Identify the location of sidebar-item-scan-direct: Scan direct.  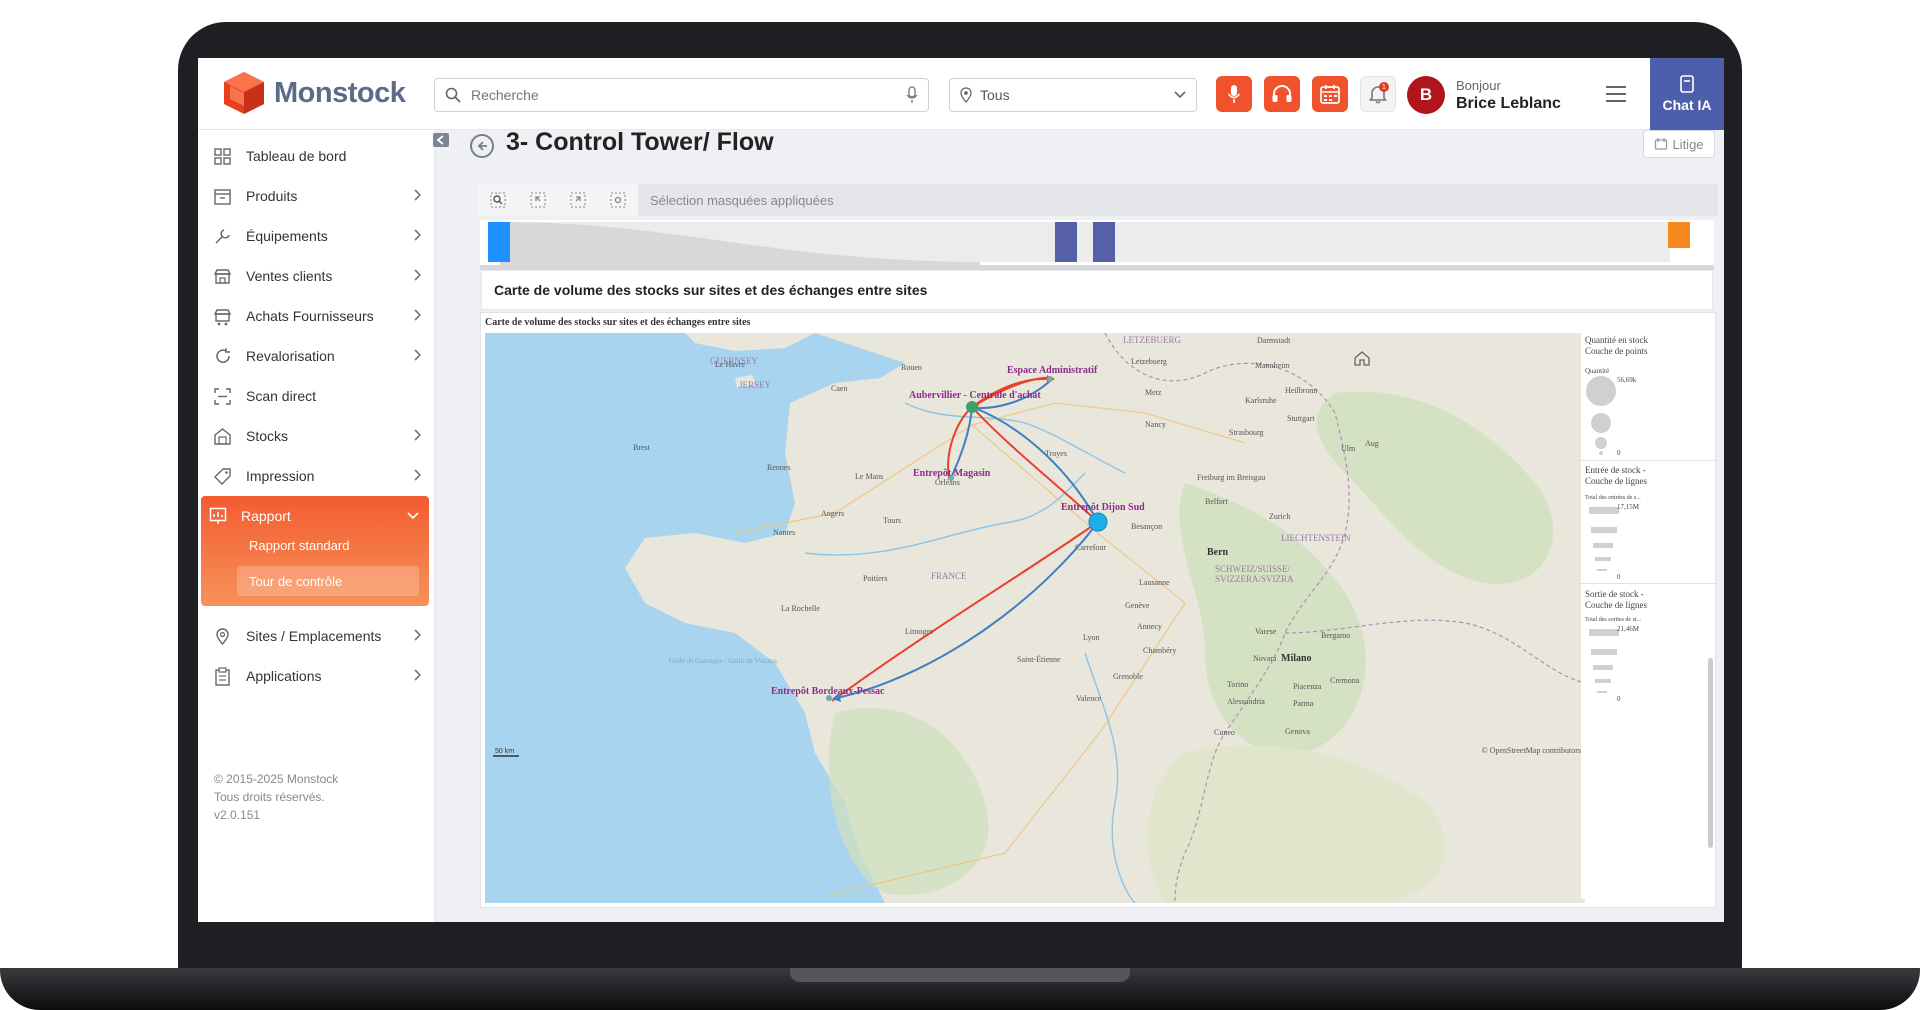
(318, 396).